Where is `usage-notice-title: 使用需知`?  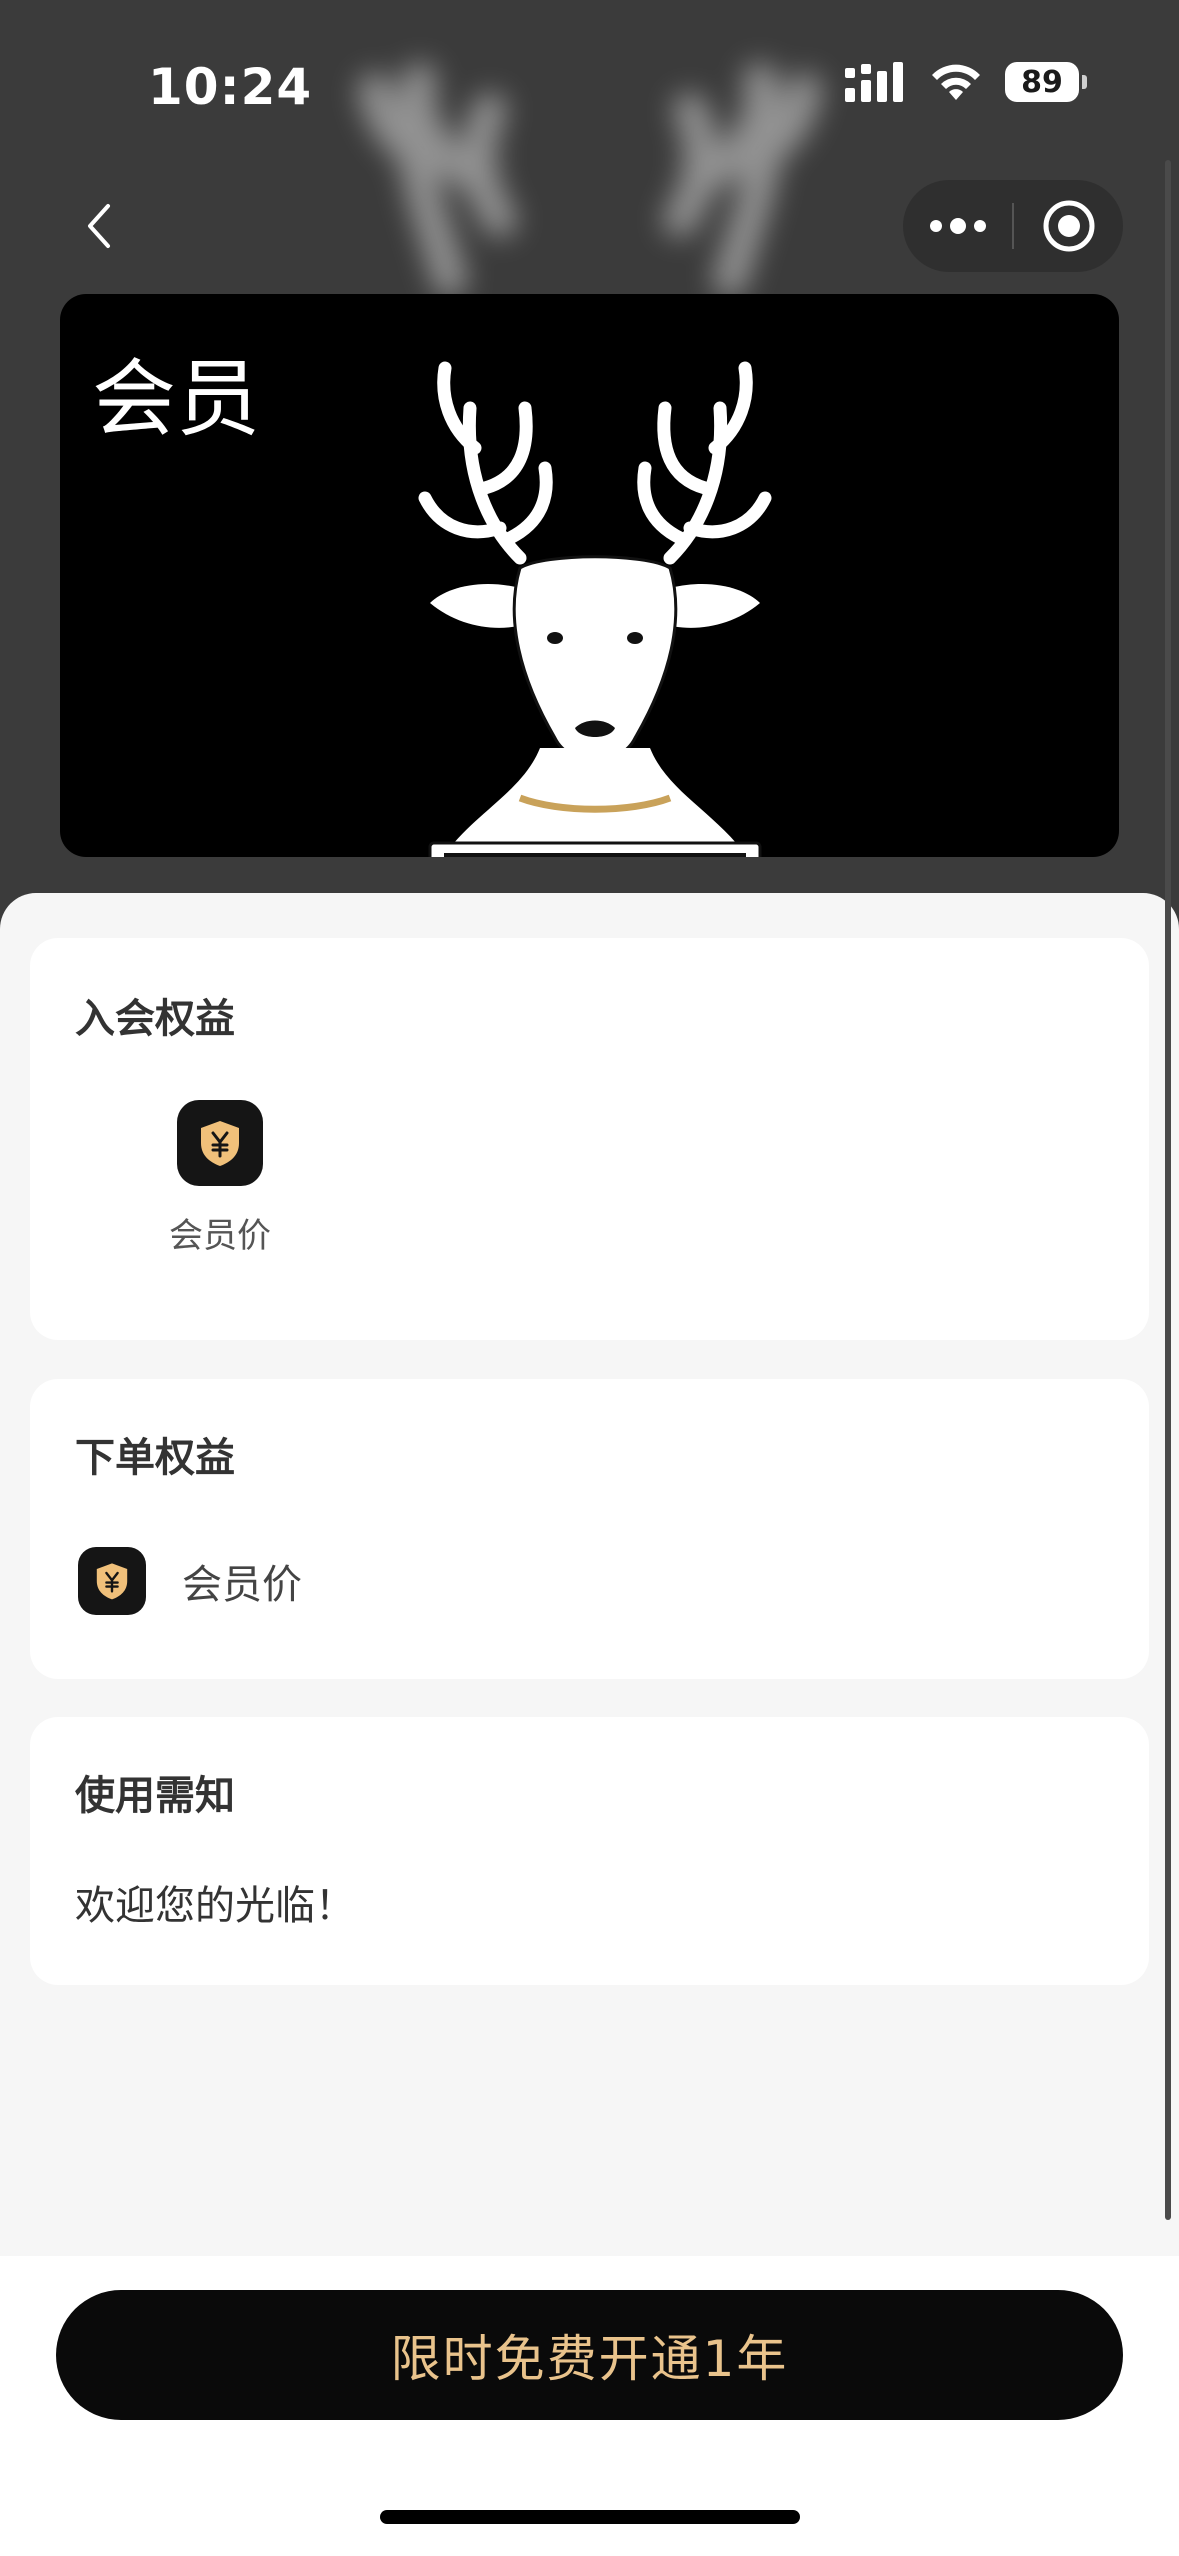
usage-notice-title: 使用需知 is located at coordinates (155, 1796).